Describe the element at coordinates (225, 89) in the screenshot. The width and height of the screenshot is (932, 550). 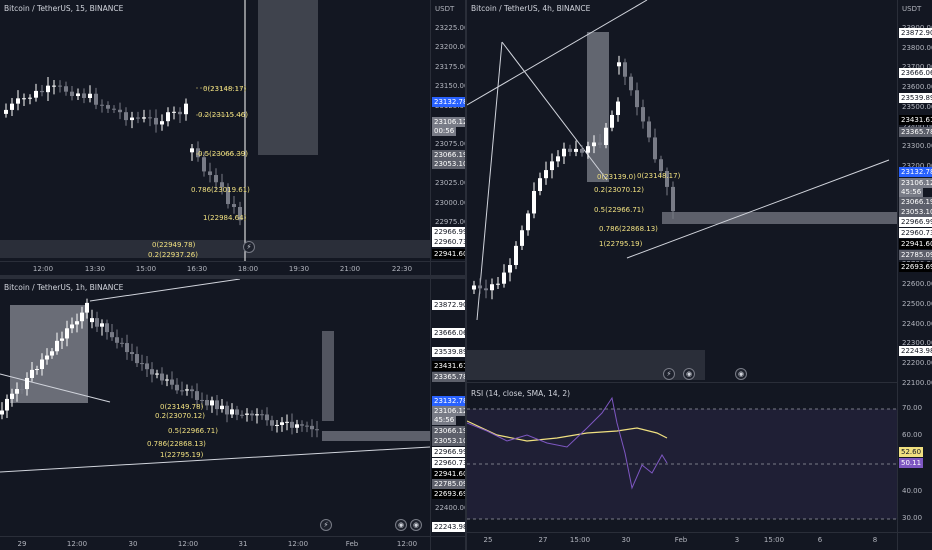
I see `fib-label: 0(23148.17)` at that location.